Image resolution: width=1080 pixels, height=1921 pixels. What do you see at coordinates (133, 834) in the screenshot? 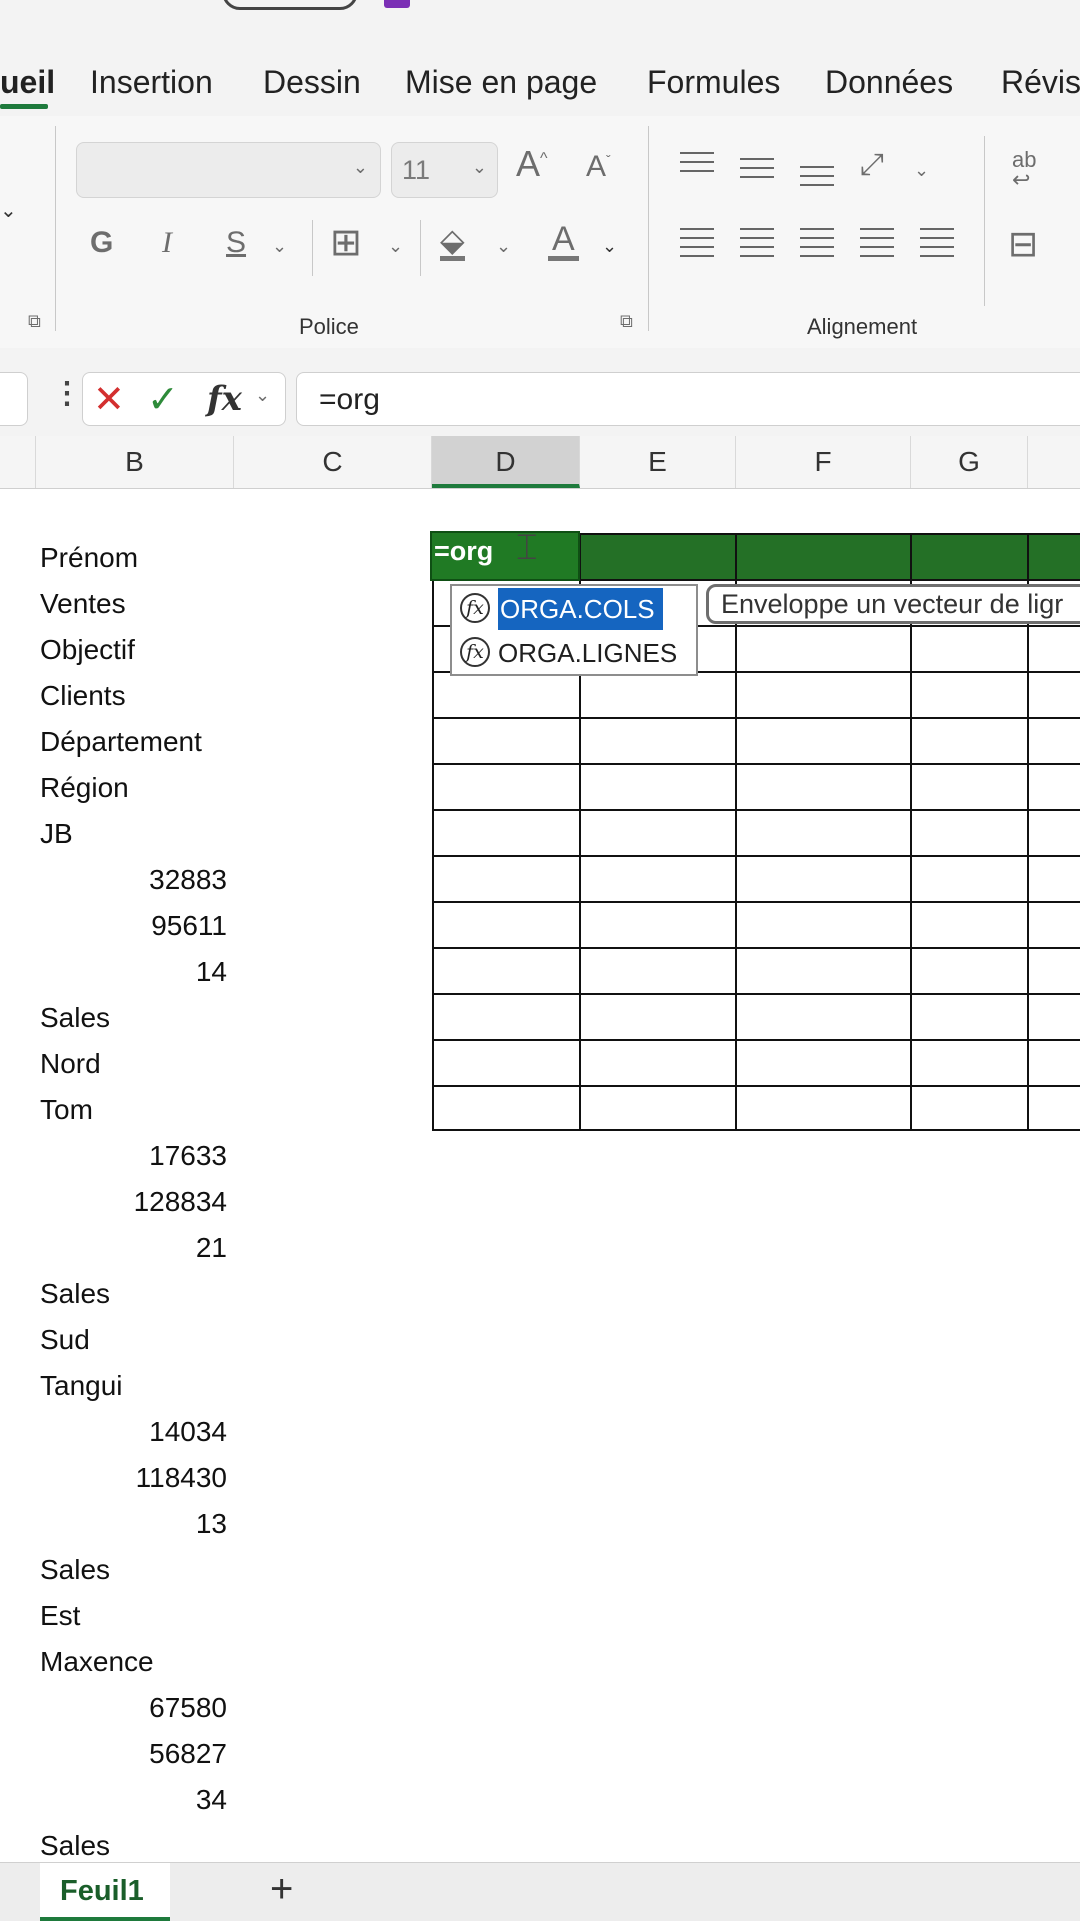
I see `cell-b-8: JB` at bounding box center [133, 834].